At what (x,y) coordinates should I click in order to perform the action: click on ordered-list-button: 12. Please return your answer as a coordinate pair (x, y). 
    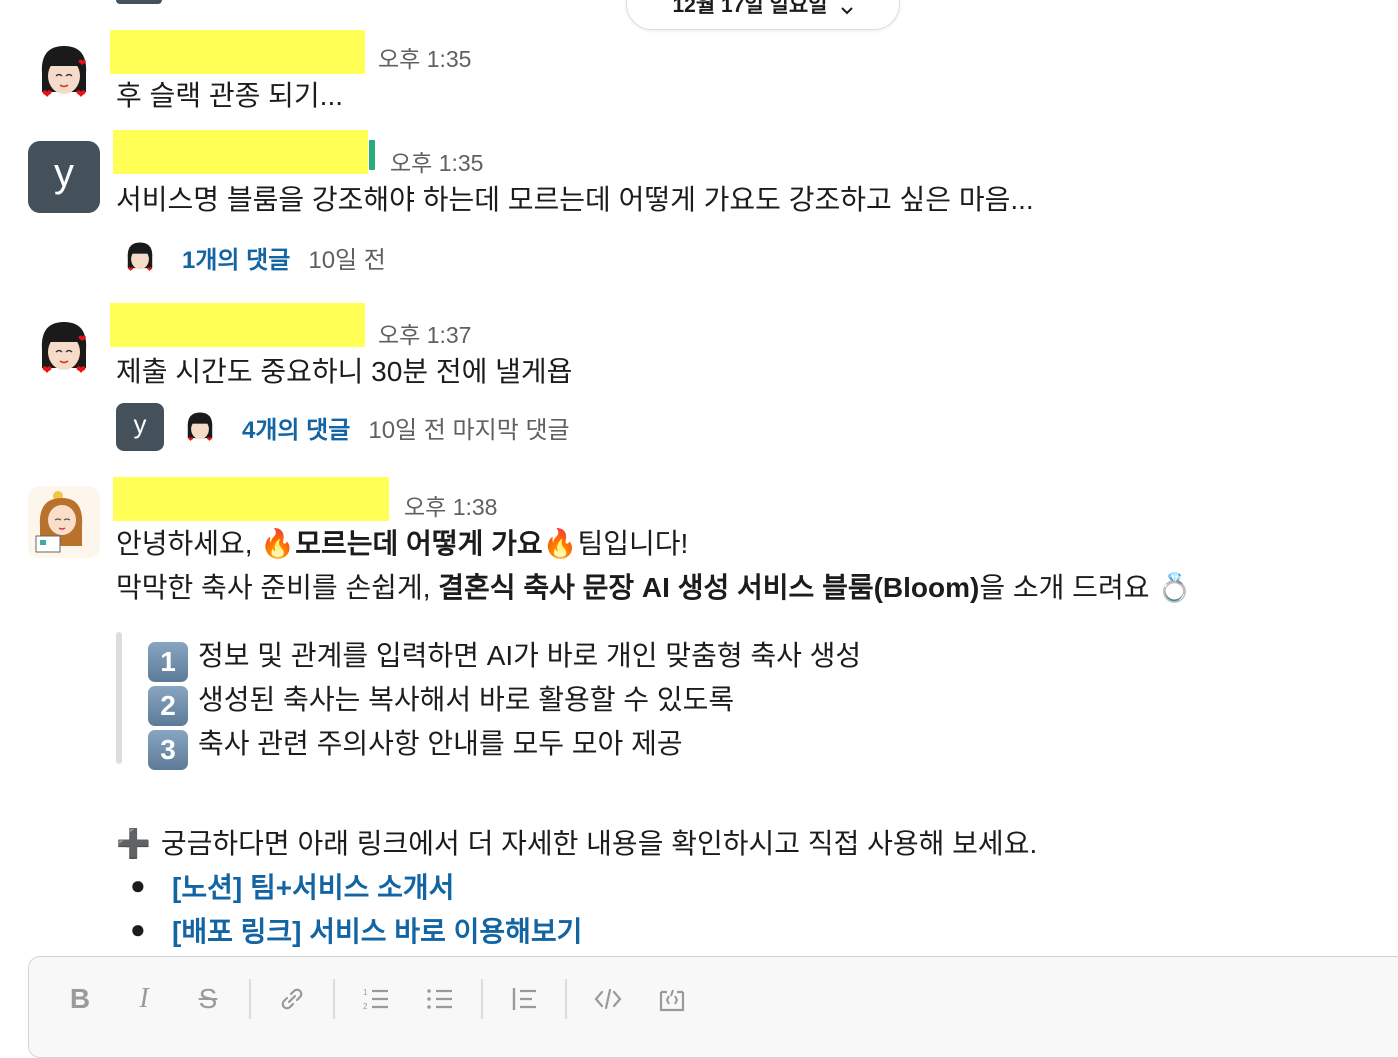
    Looking at the image, I should click on (376, 999).